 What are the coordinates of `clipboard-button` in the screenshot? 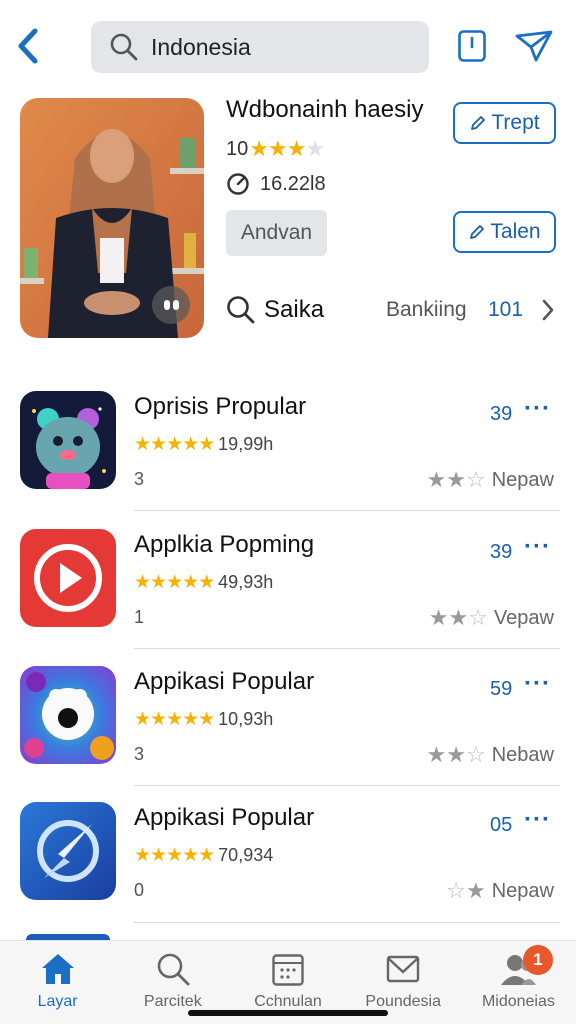 It's located at (472, 46).